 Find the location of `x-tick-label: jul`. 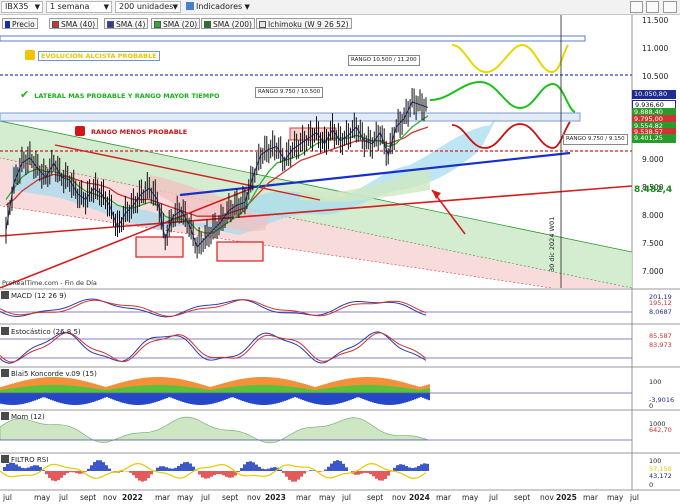

x-tick-label: jul is located at coordinates (7, 497).